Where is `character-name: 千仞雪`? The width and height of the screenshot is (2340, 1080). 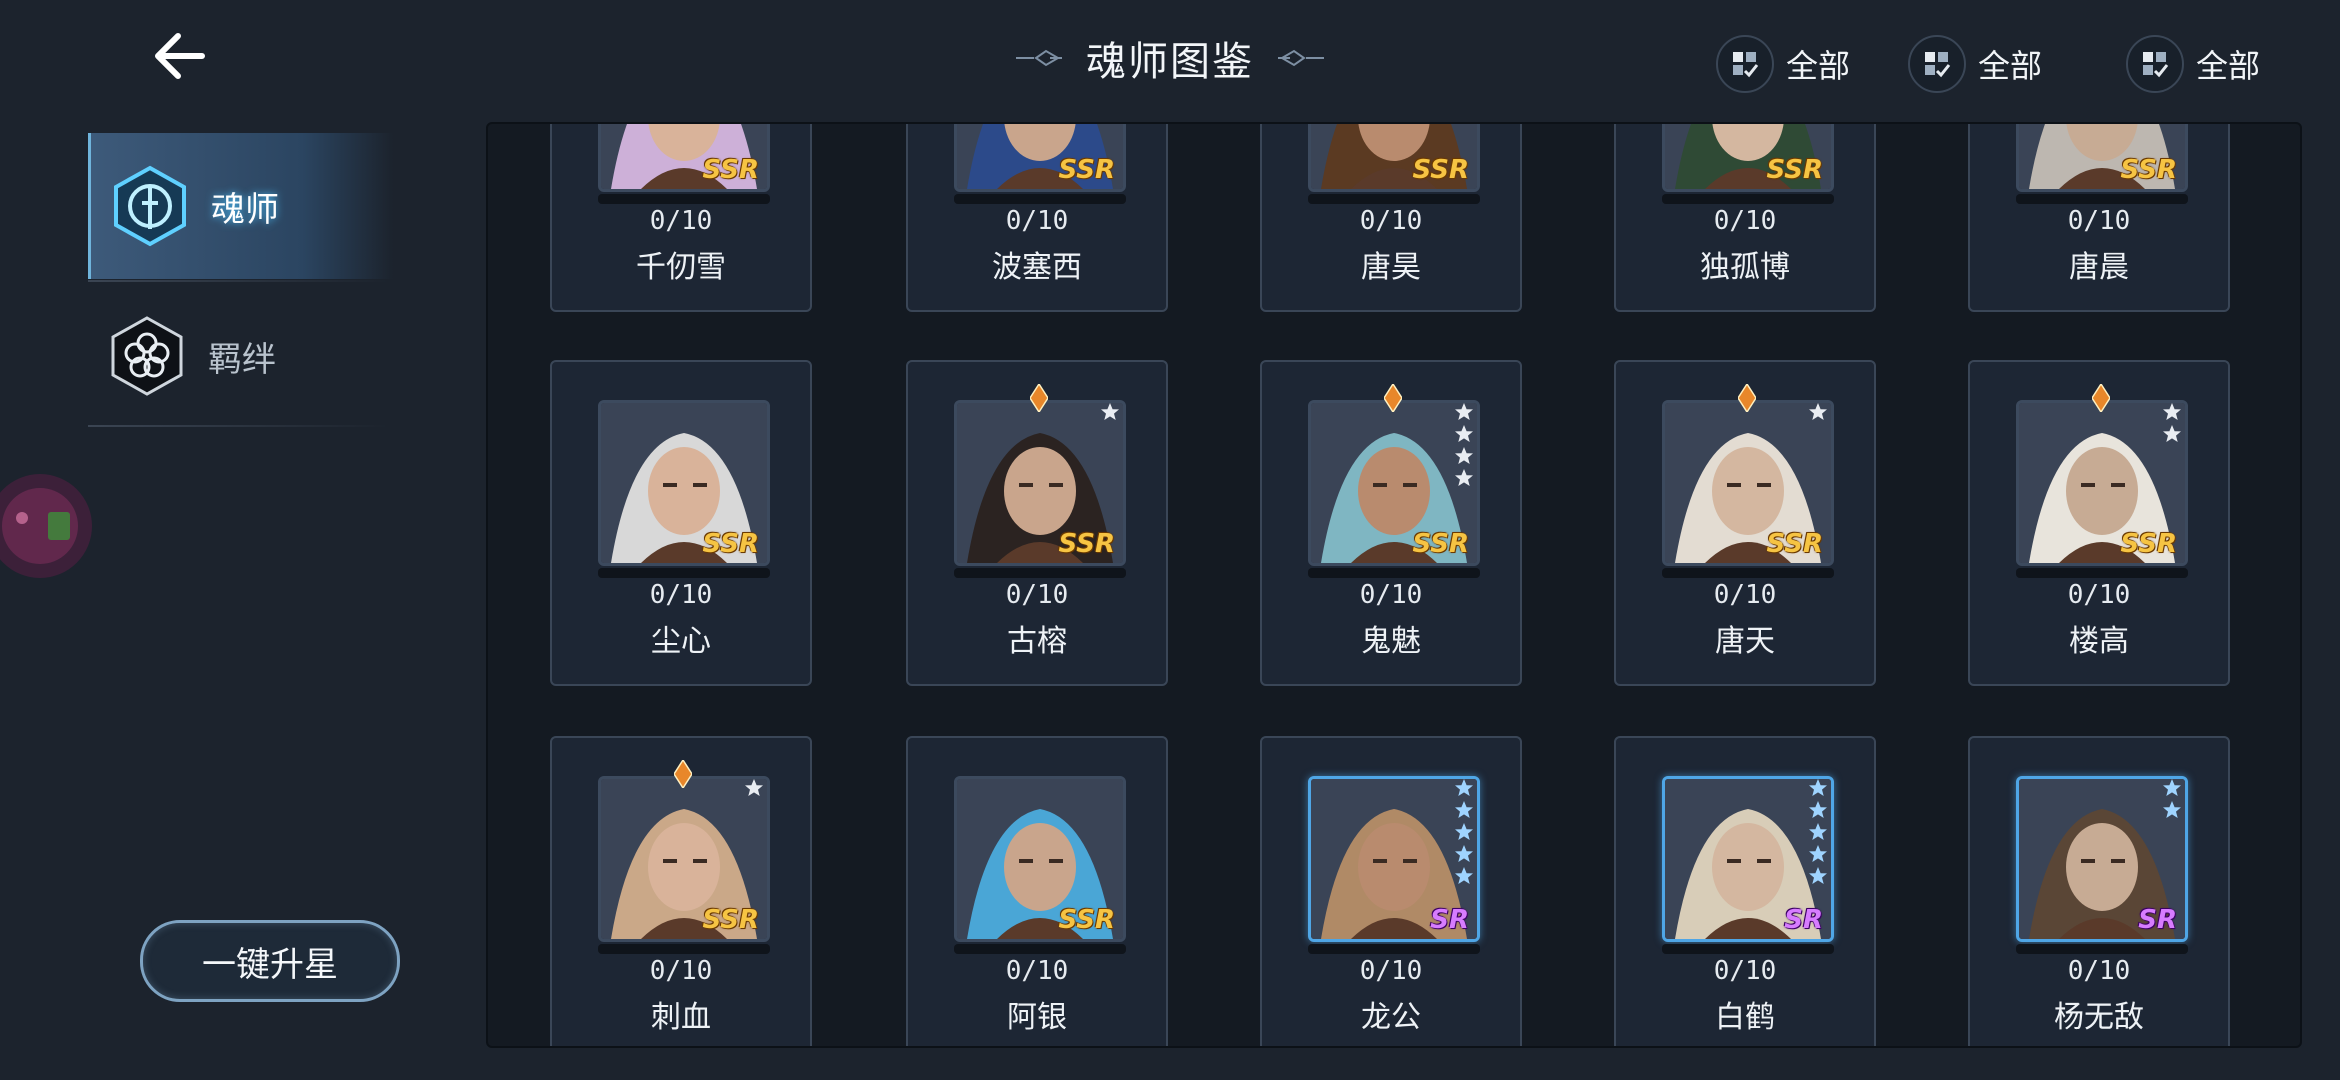
character-name: 千仞雪 is located at coordinates (681, 267).